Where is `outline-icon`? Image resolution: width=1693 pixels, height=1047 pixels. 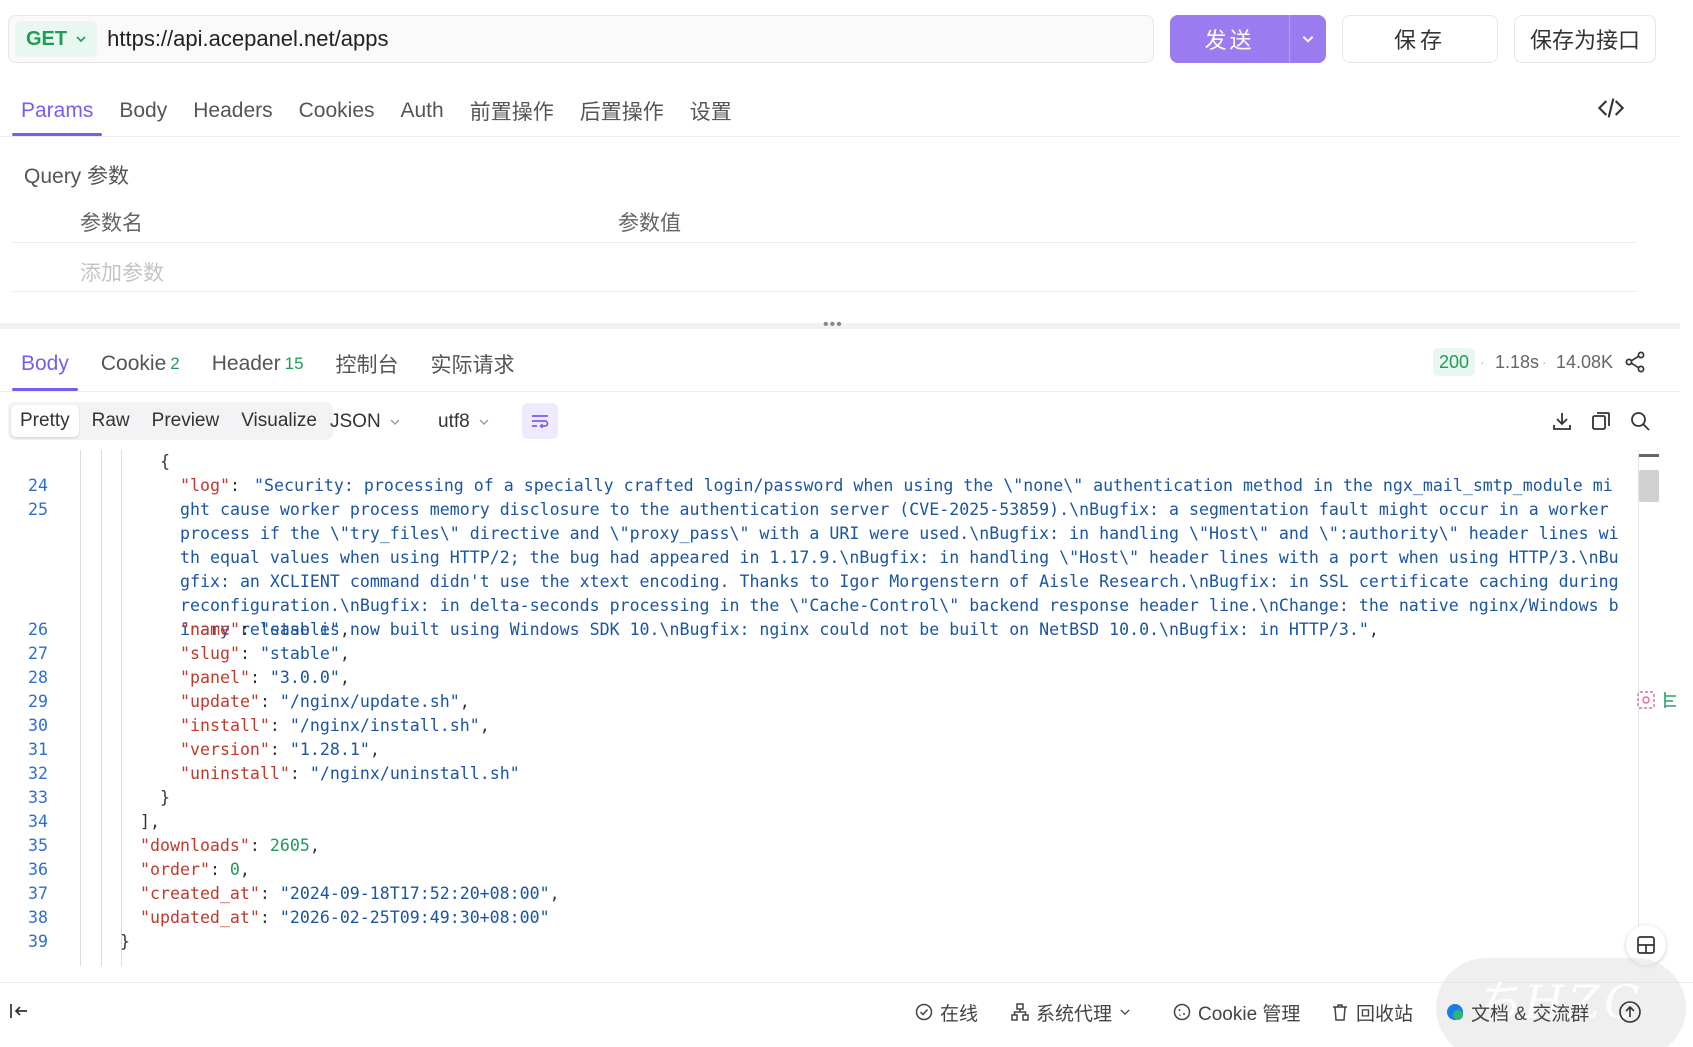 outline-icon is located at coordinates (1671, 700).